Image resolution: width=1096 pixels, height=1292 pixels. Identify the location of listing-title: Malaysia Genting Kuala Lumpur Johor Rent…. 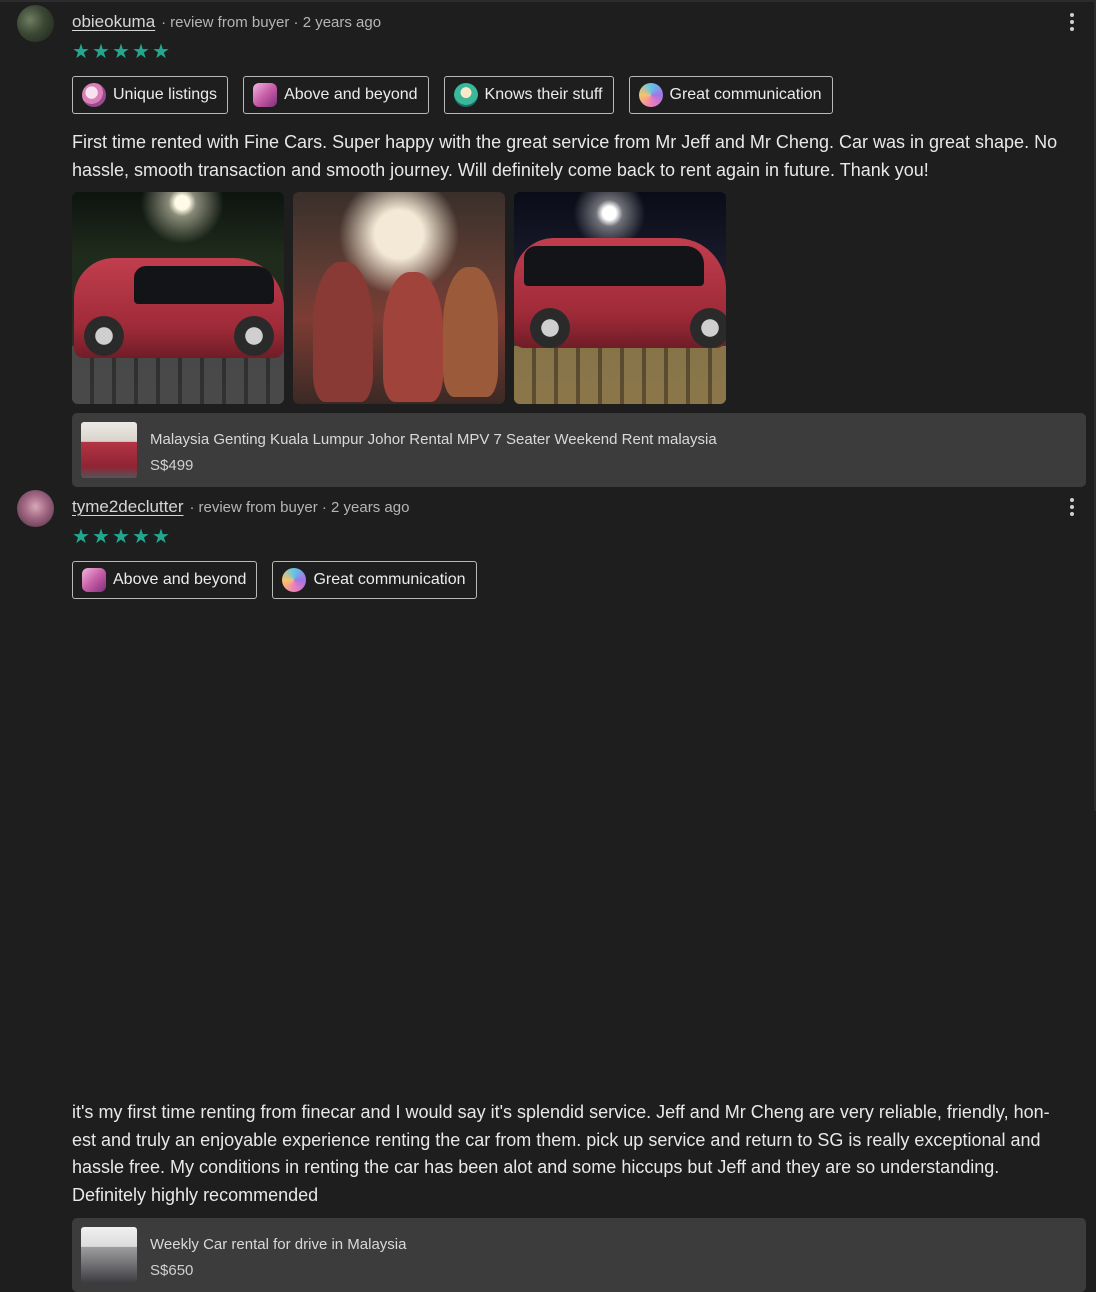
(433, 439).